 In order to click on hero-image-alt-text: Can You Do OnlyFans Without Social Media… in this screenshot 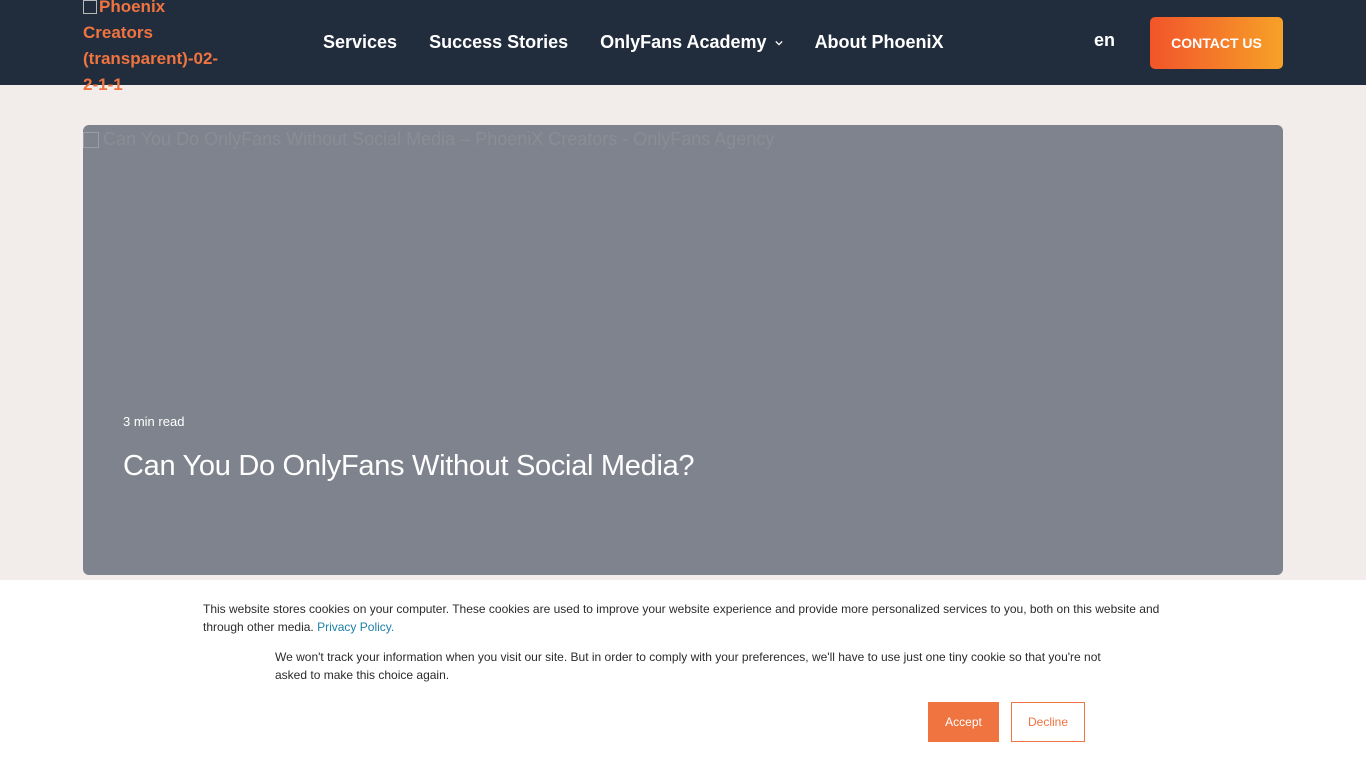, I will do `click(439, 139)`.